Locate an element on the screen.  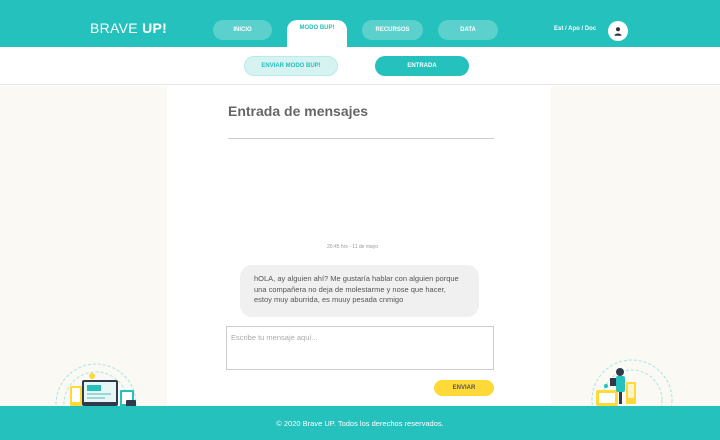
people-illustration is located at coordinates (632, 384).